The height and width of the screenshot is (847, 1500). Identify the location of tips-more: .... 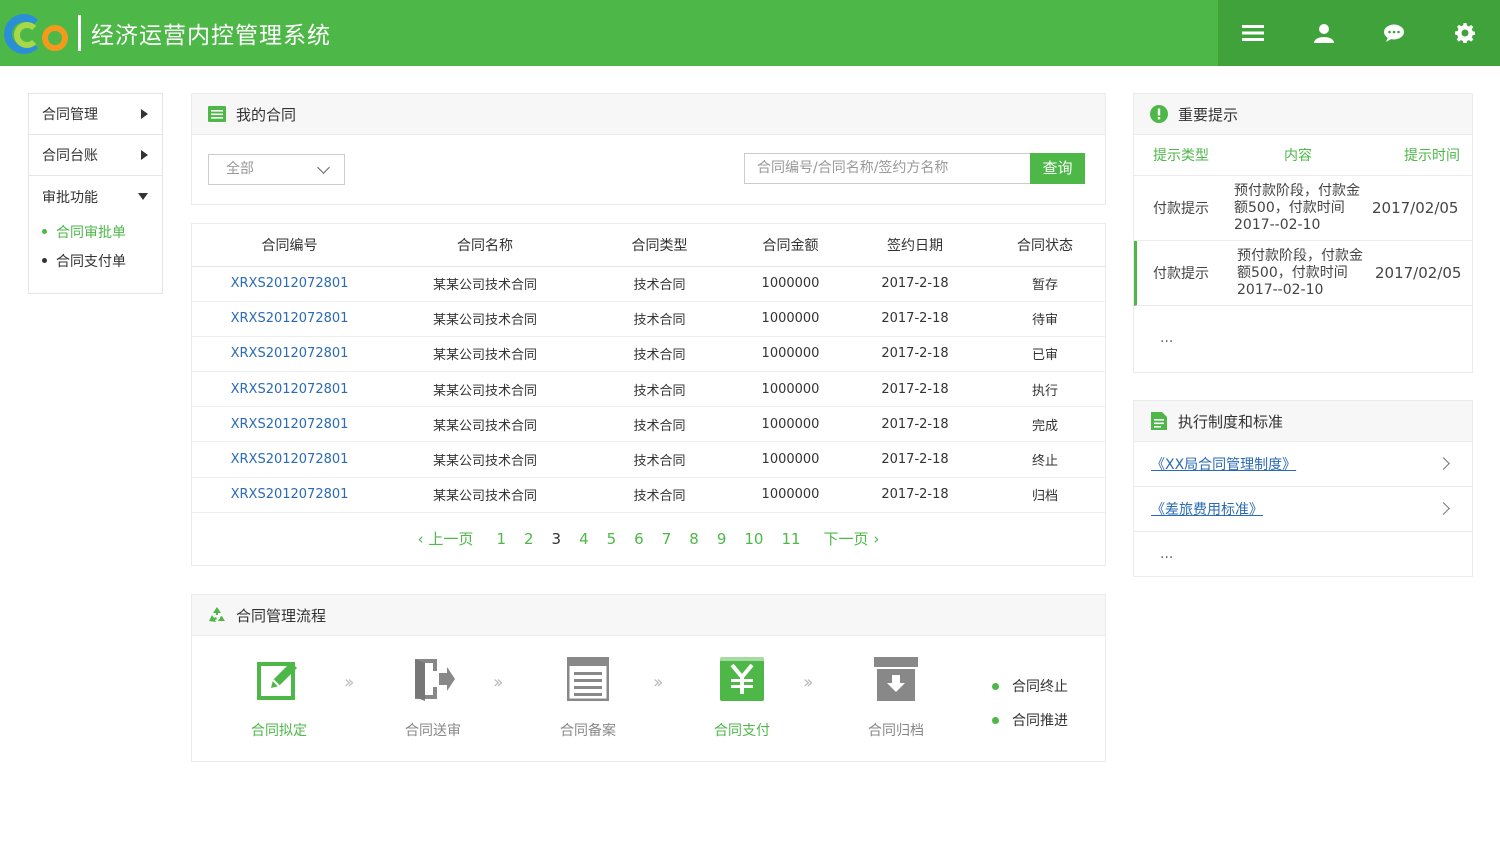
(1303, 338).